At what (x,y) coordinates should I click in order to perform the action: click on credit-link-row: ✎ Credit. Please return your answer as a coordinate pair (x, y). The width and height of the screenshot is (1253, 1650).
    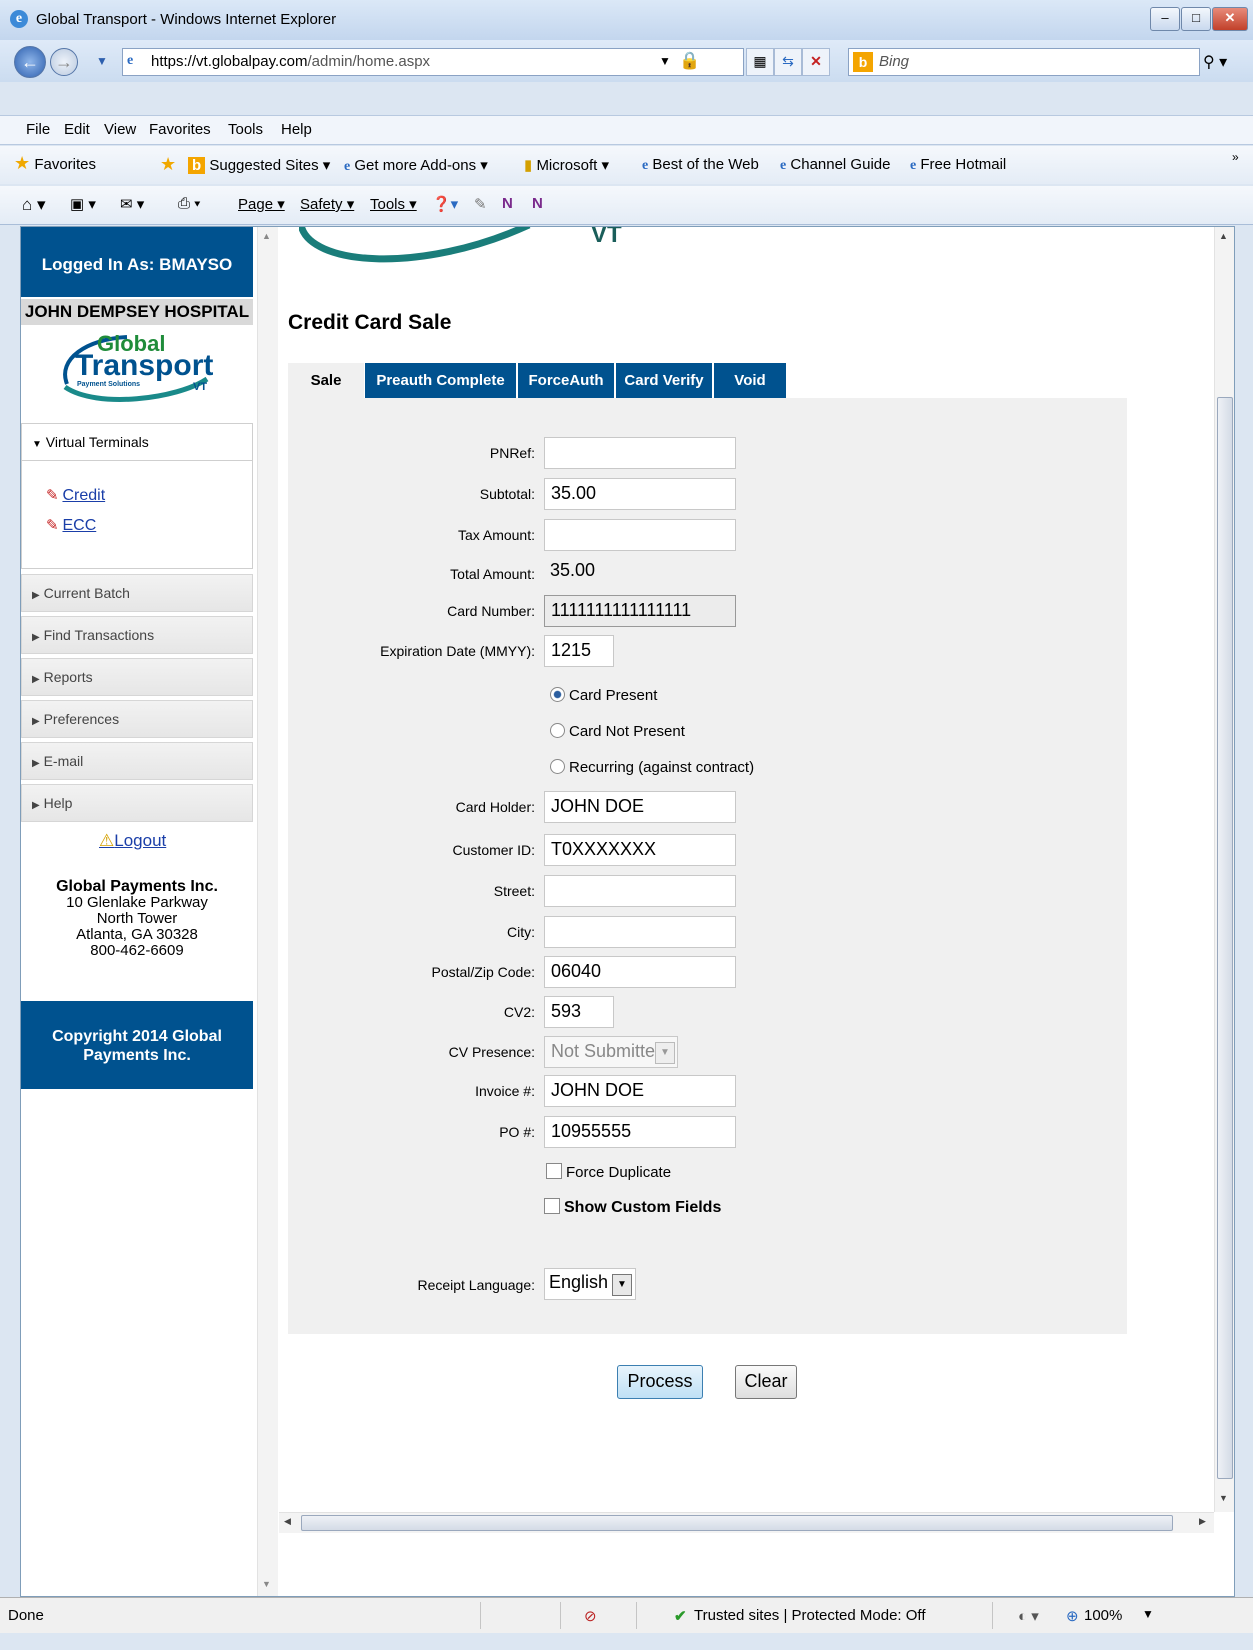
    Looking at the image, I should click on (75, 495).